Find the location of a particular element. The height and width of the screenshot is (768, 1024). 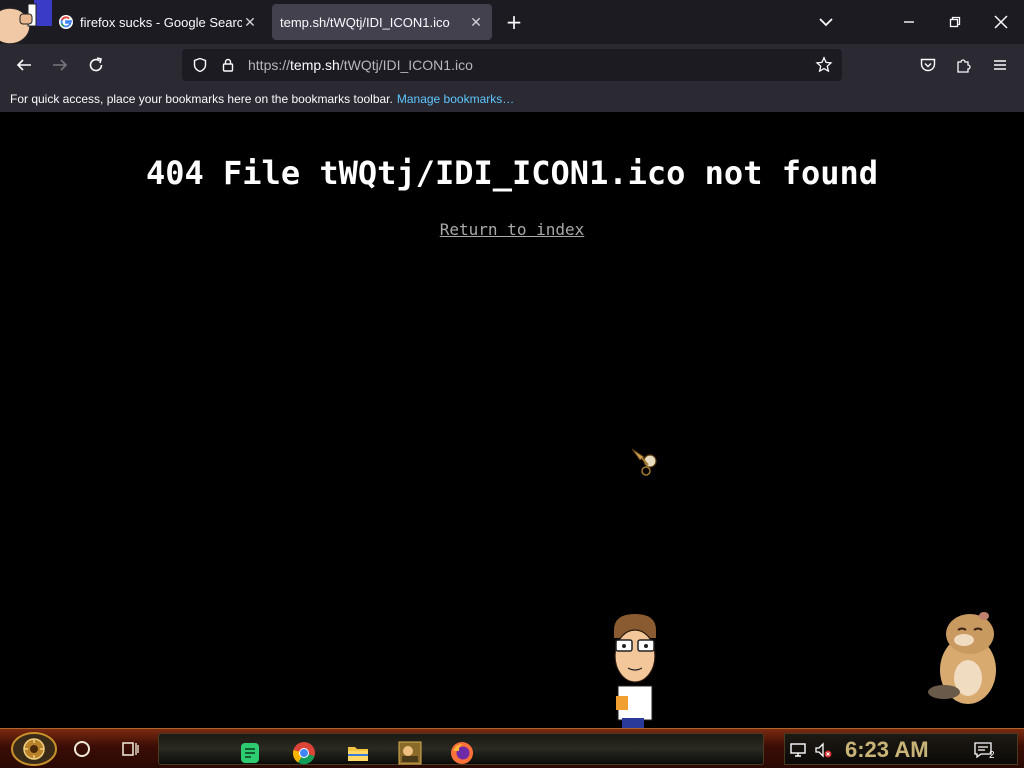

lock-icon is located at coordinates (228, 65).